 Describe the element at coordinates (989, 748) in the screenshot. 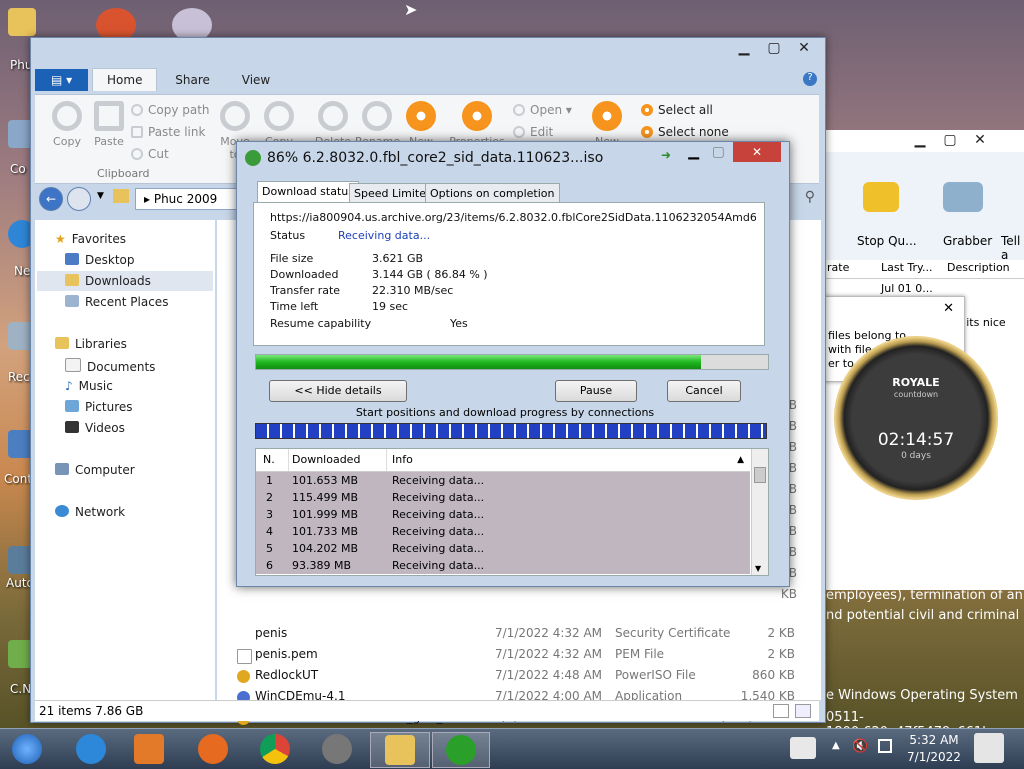

I see `user-avatar-icon` at that location.